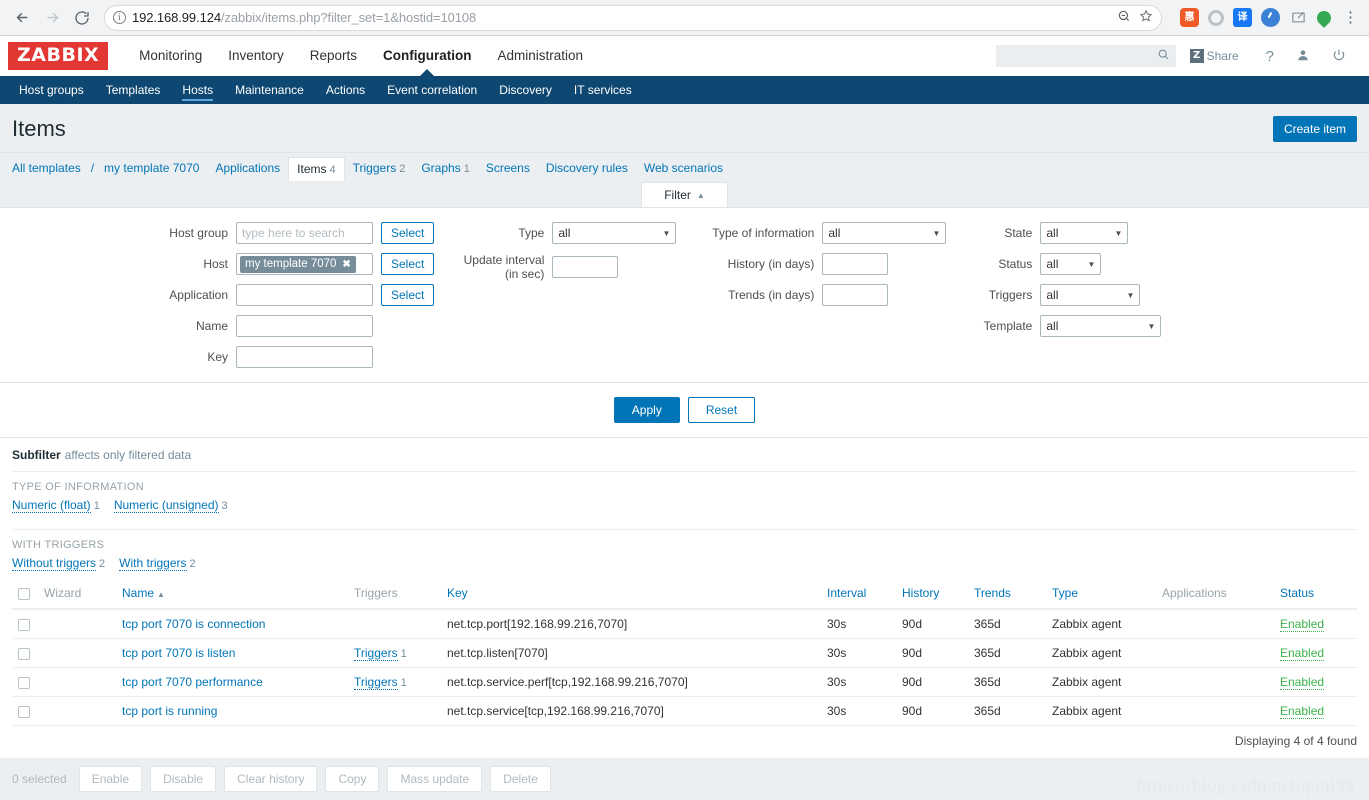 The width and height of the screenshot is (1369, 800). I want to click on host-group-select-button: Select, so click(408, 233).